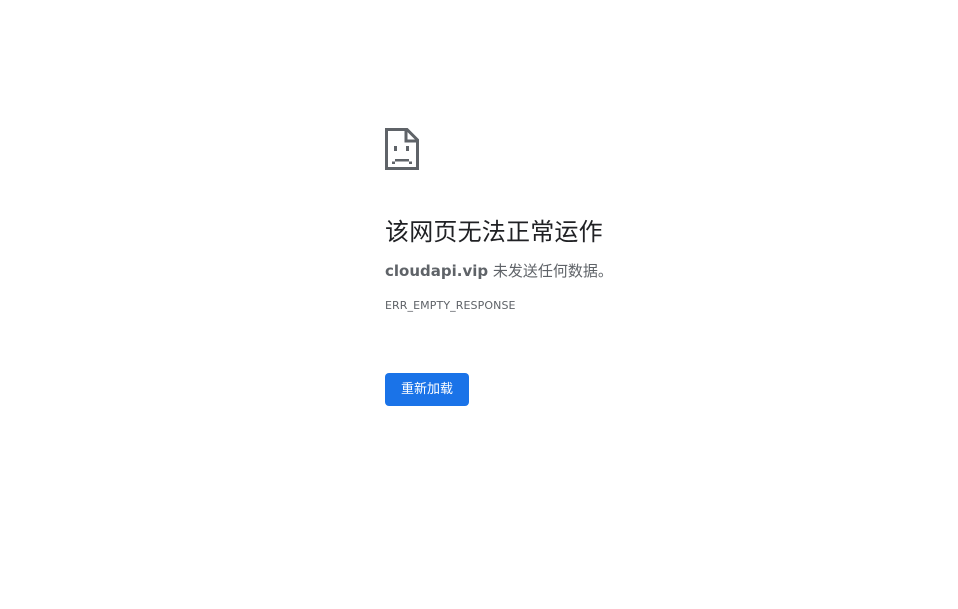 The image size is (958, 609). I want to click on error-host: cloudapi.vip, so click(437, 271).